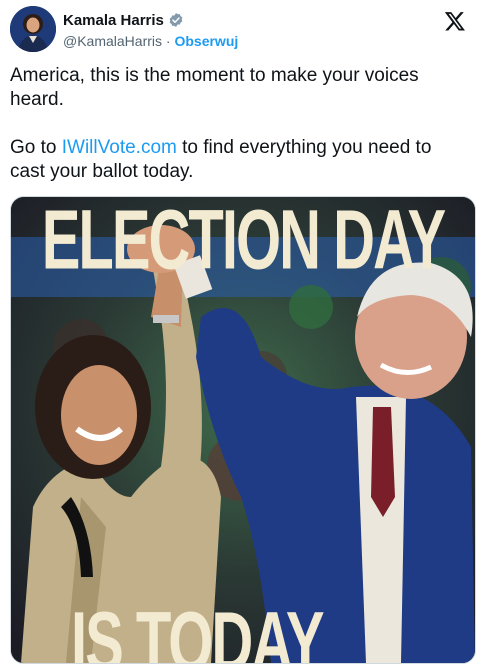 The width and height of the screenshot is (478, 666). What do you see at coordinates (243, 242) in the screenshot?
I see `headline-election-day: ELECTION DAY` at bounding box center [243, 242].